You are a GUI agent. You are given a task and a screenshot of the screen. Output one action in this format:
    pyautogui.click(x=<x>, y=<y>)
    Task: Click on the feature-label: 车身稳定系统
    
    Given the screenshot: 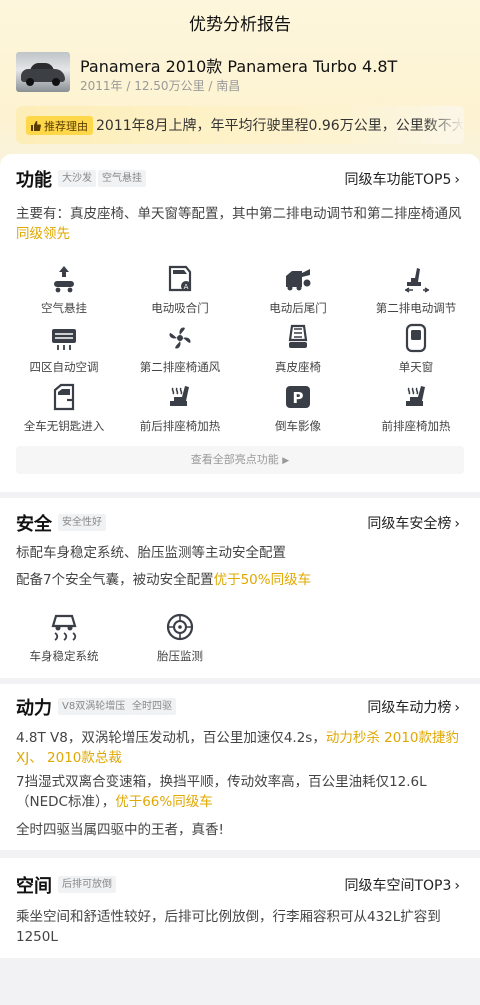 What is the action you would take?
    pyautogui.click(x=64, y=656)
    